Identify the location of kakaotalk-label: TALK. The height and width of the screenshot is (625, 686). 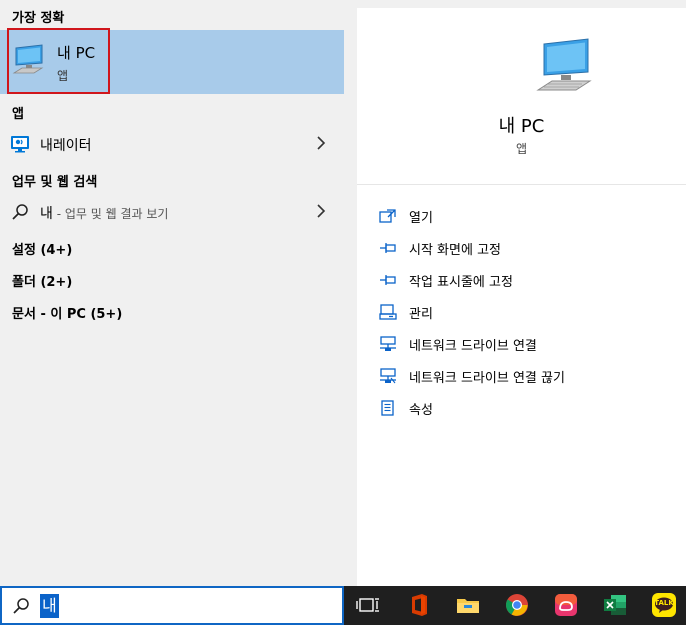
(664, 603).